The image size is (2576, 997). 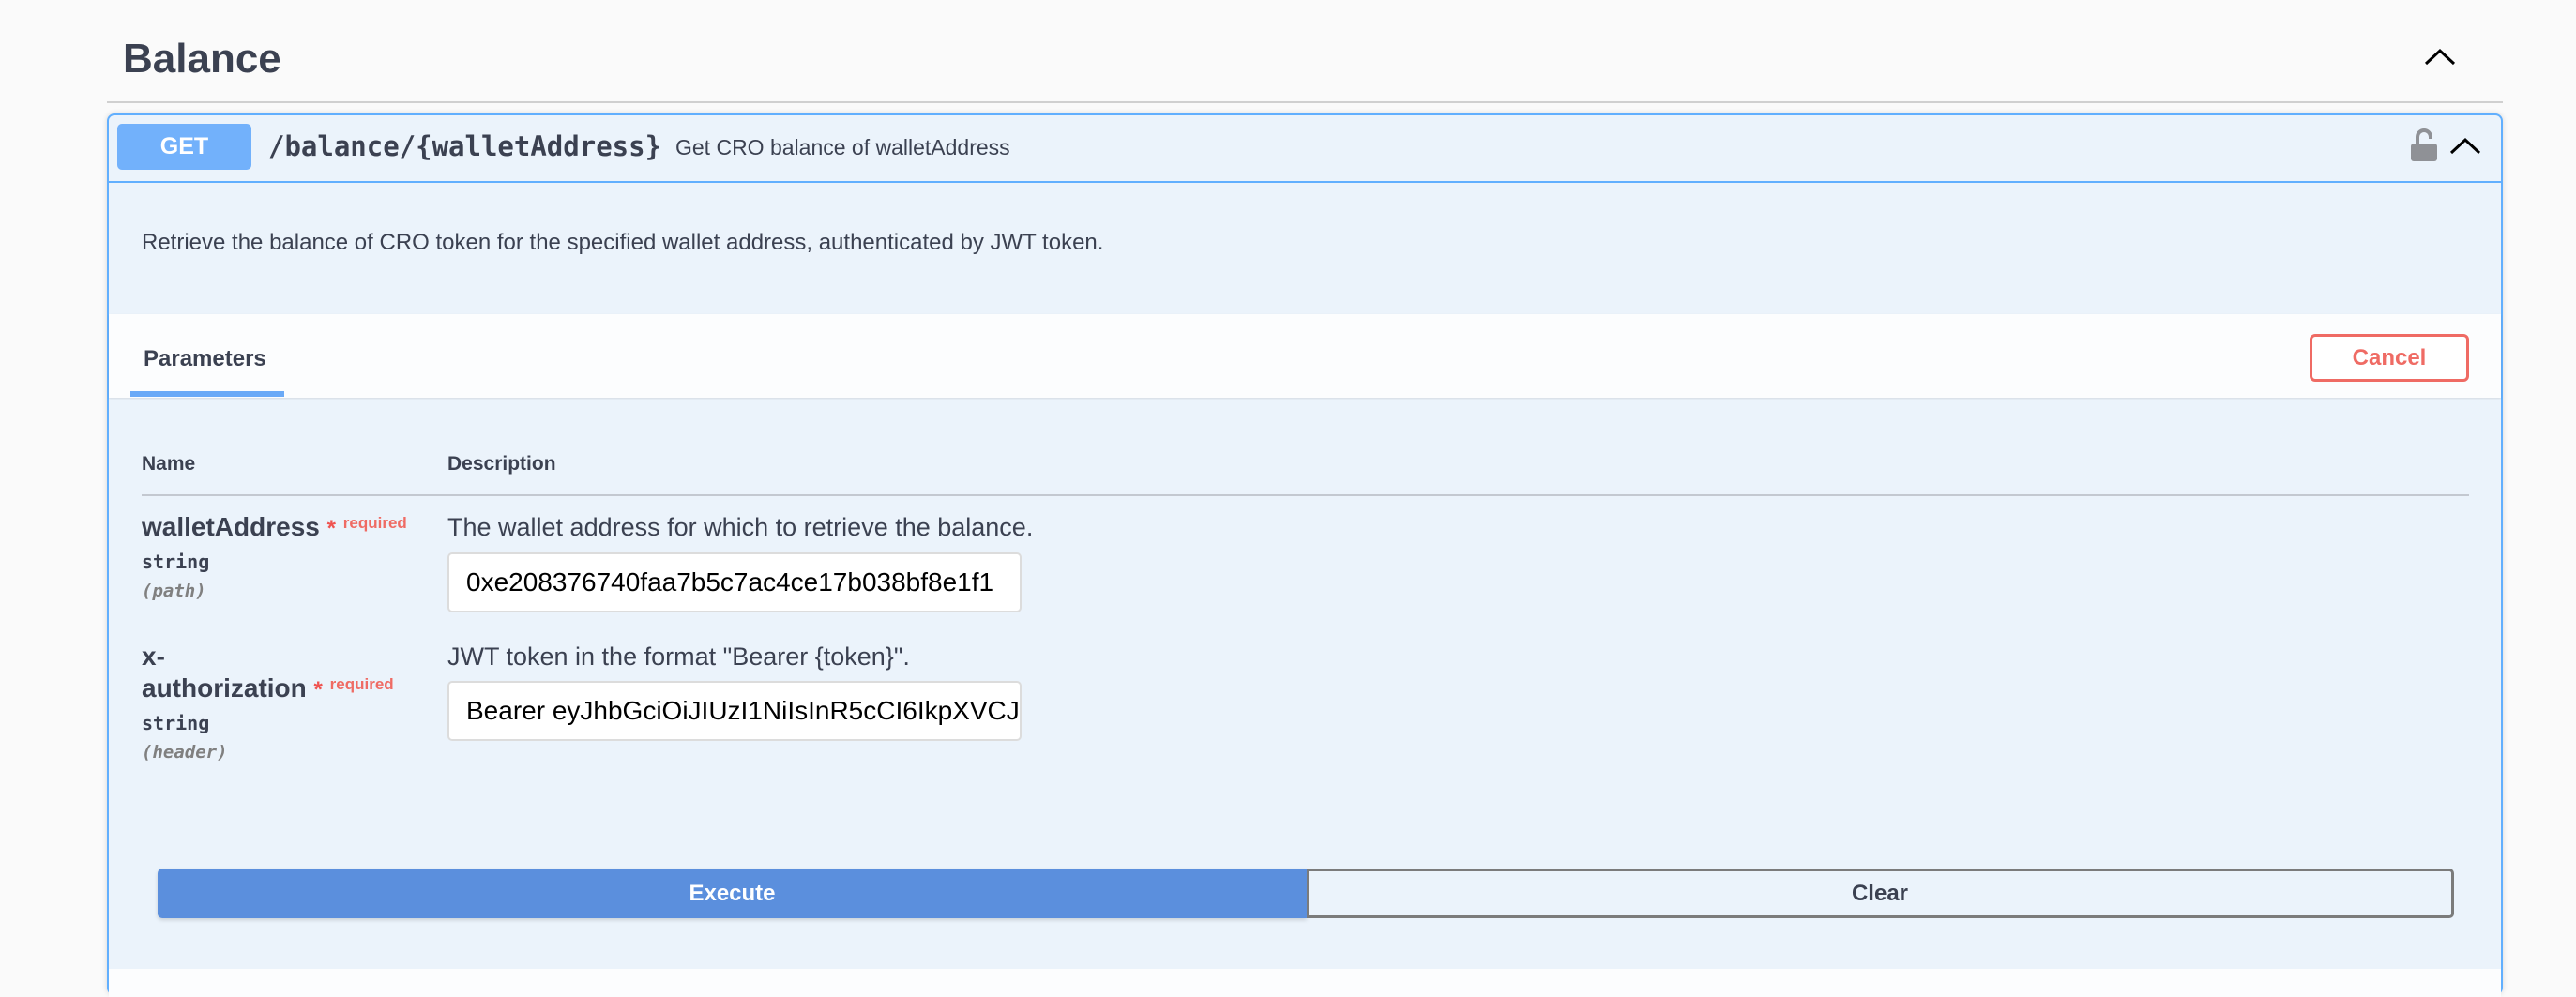 What do you see at coordinates (205, 359) in the screenshot?
I see `tab-parameters: Parameters` at bounding box center [205, 359].